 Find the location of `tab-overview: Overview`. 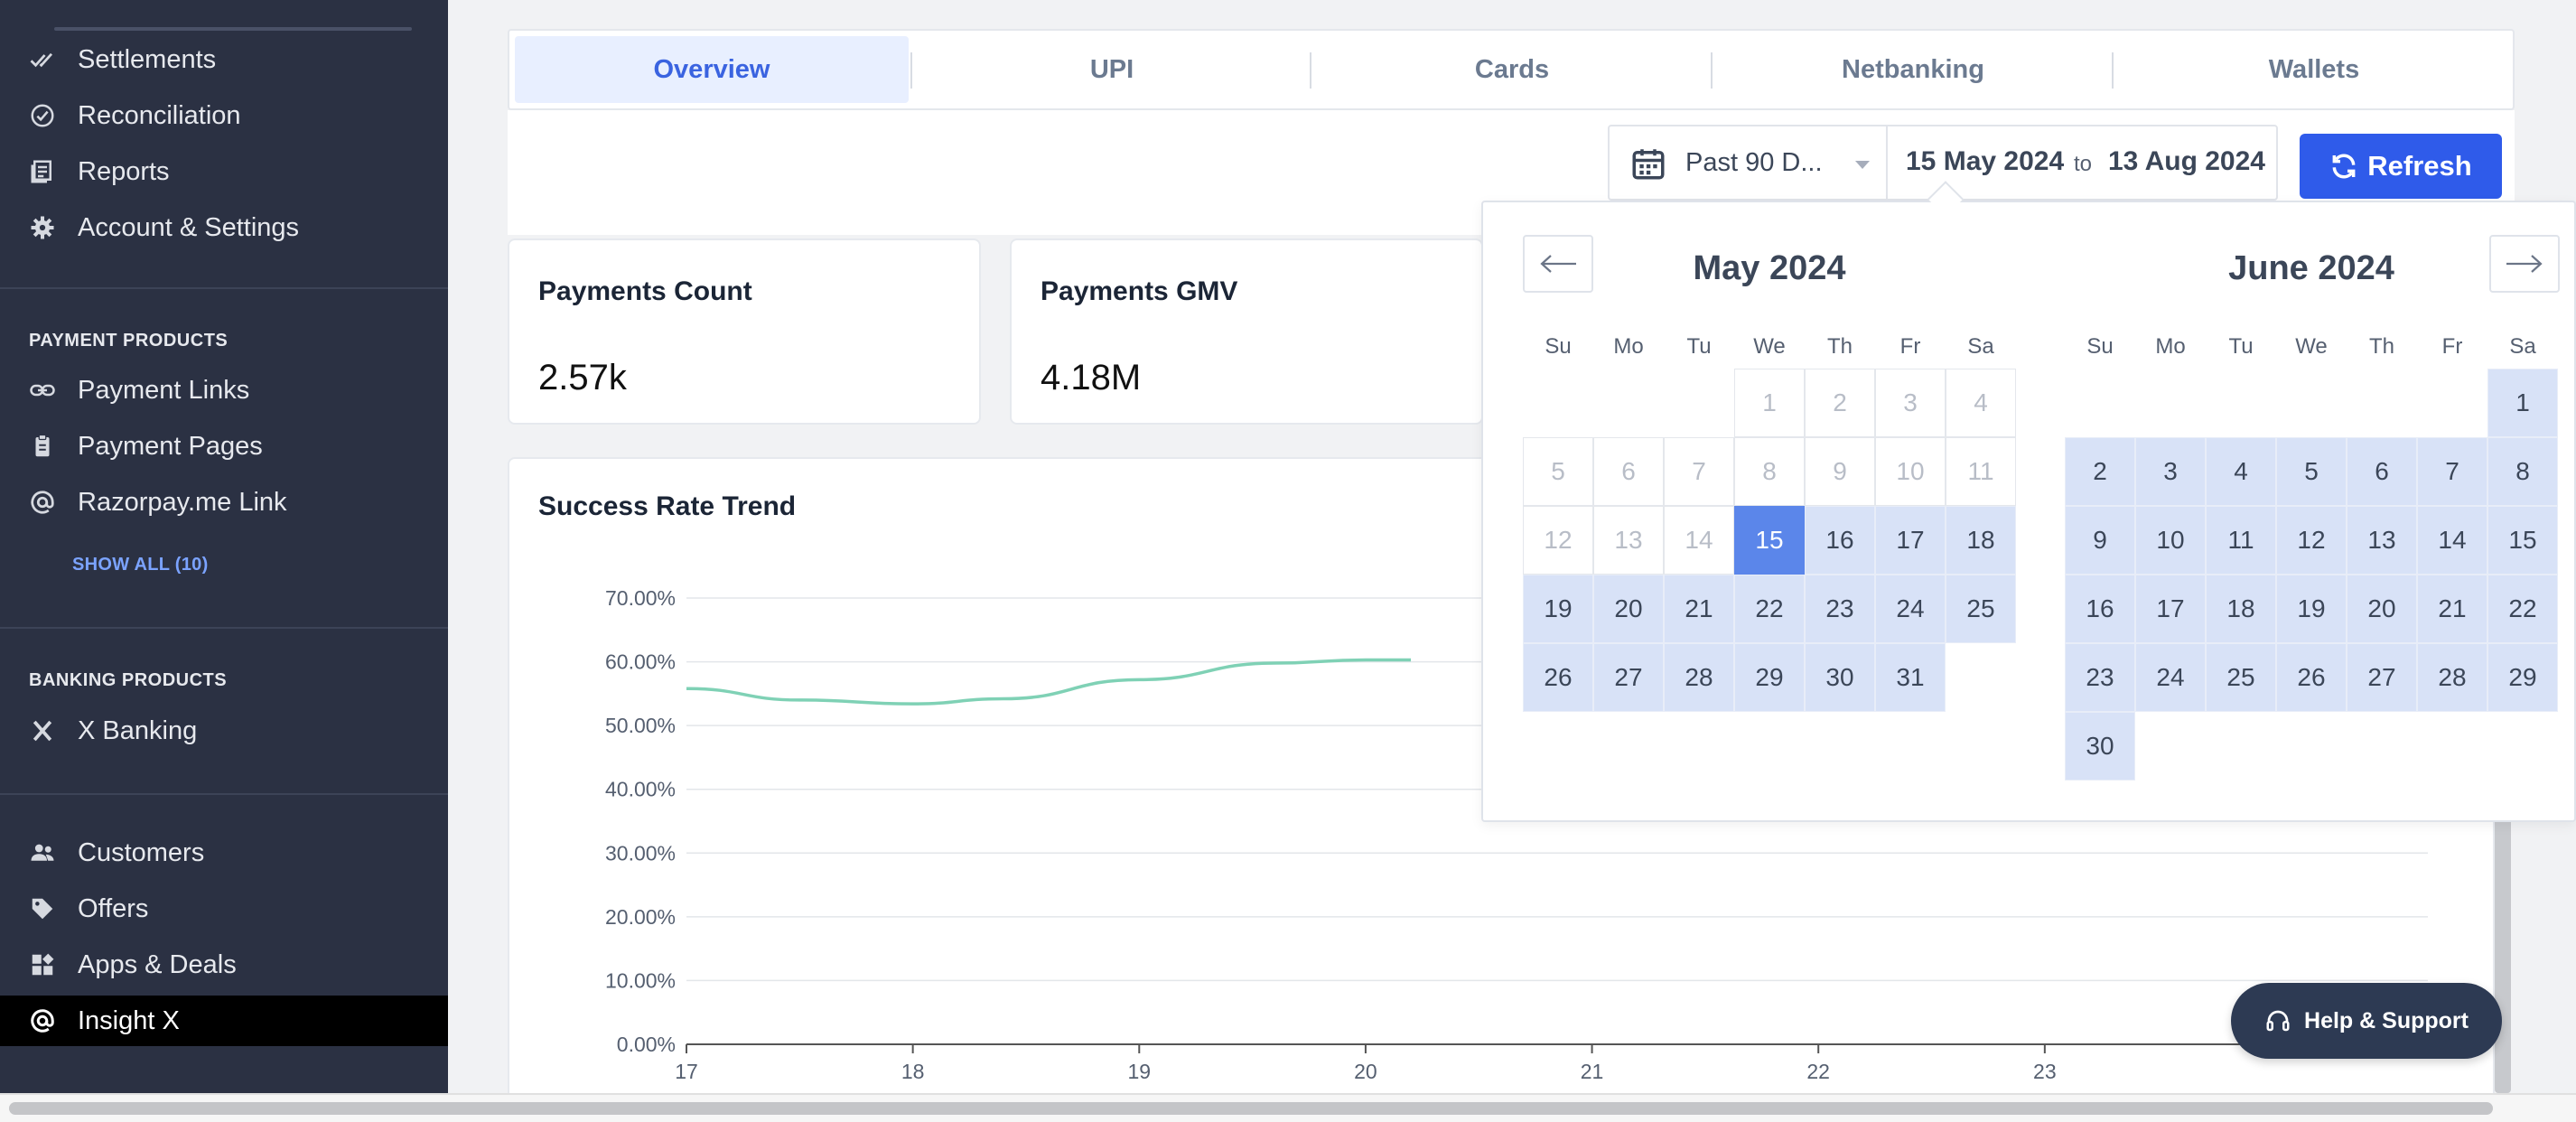

tab-overview: Overview is located at coordinates (712, 69).